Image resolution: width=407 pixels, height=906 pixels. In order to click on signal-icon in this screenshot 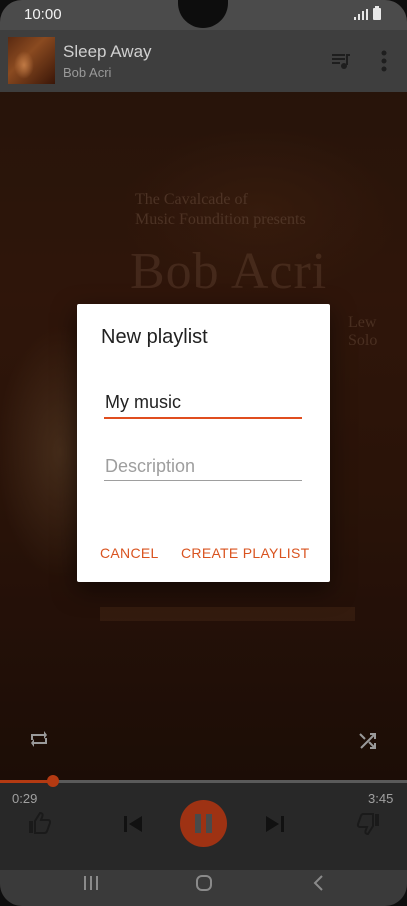, I will do `click(361, 14)`.